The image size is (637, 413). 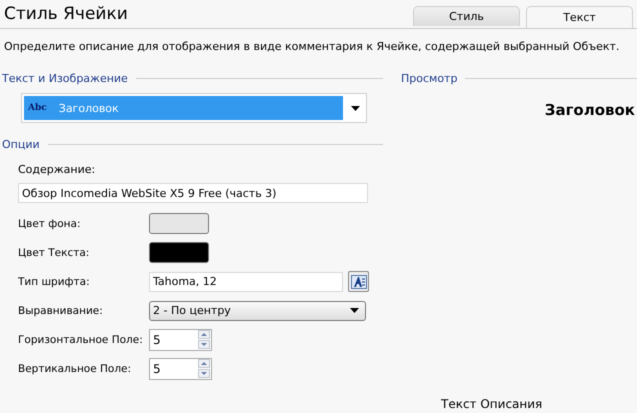 I want to click on tab: Текст, so click(x=579, y=17).